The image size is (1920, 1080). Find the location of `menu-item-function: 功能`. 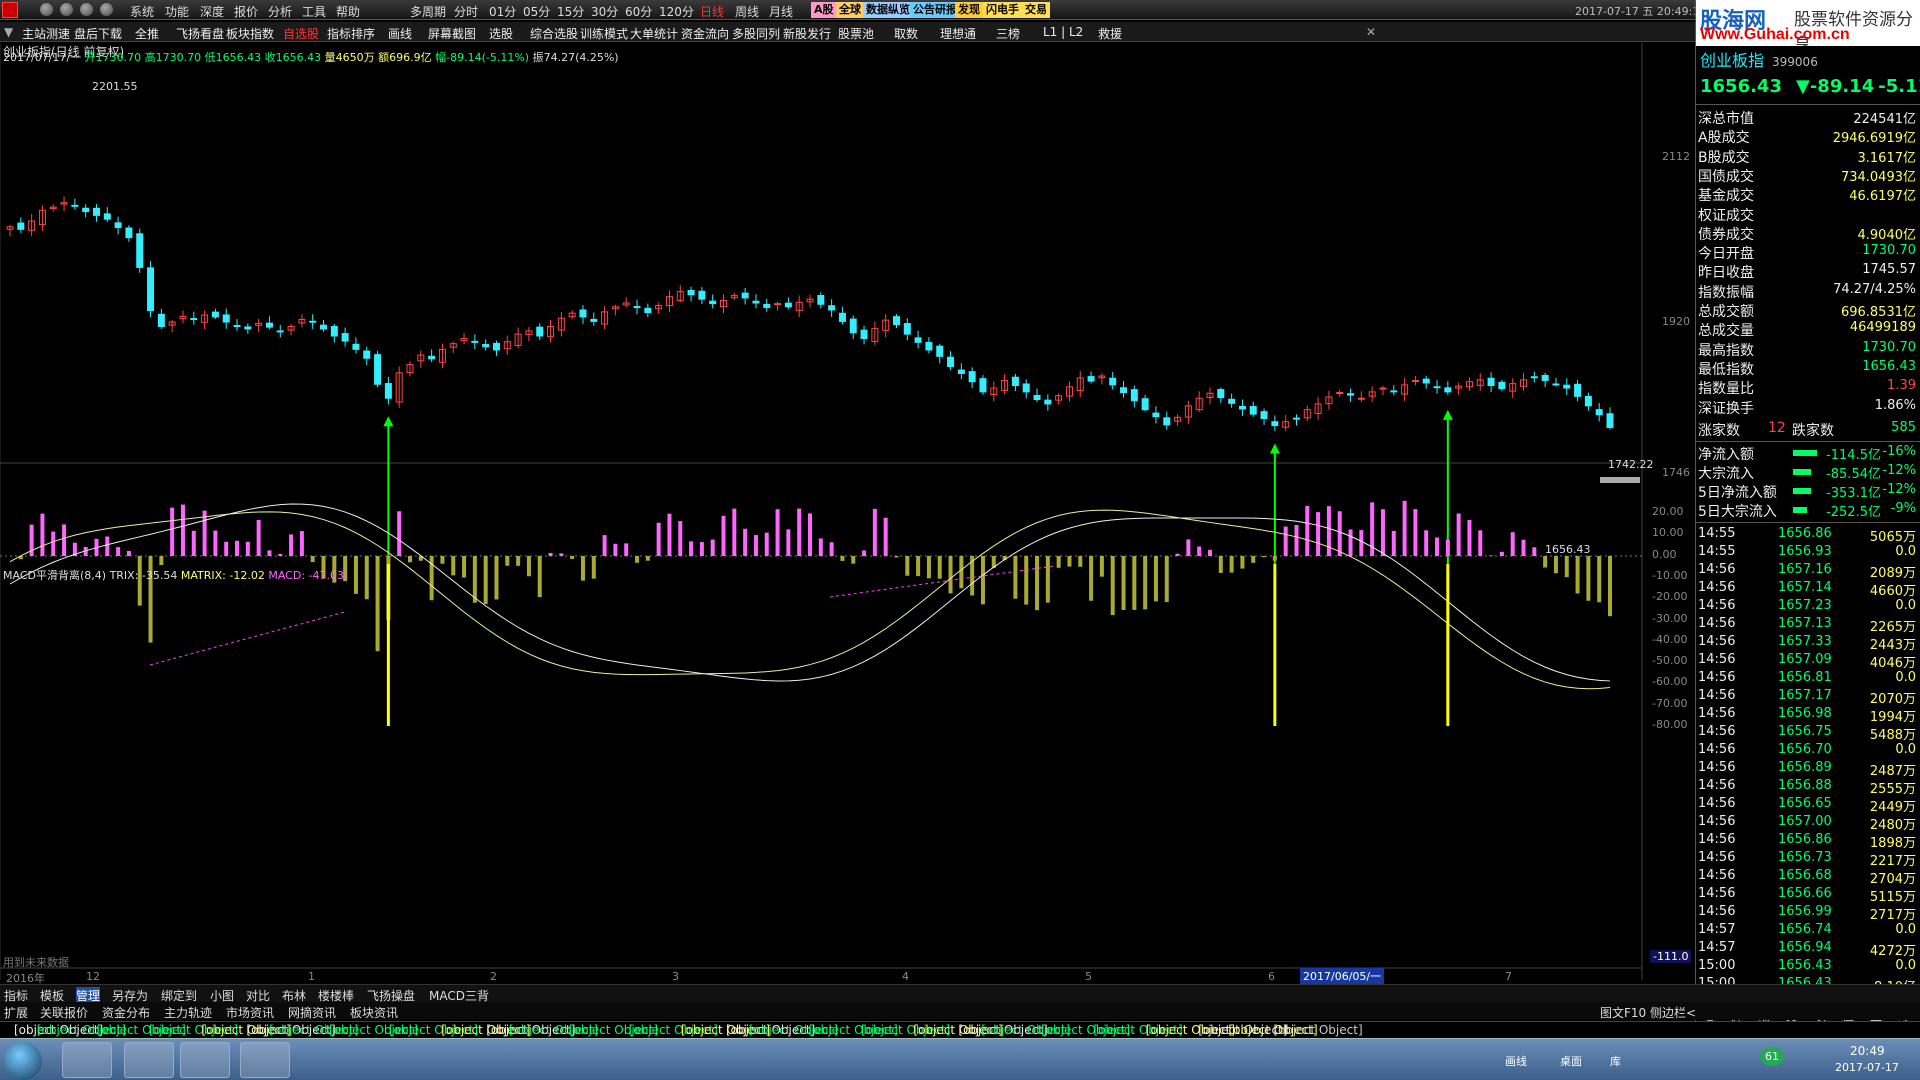

menu-item-function: 功能 is located at coordinates (177, 11).